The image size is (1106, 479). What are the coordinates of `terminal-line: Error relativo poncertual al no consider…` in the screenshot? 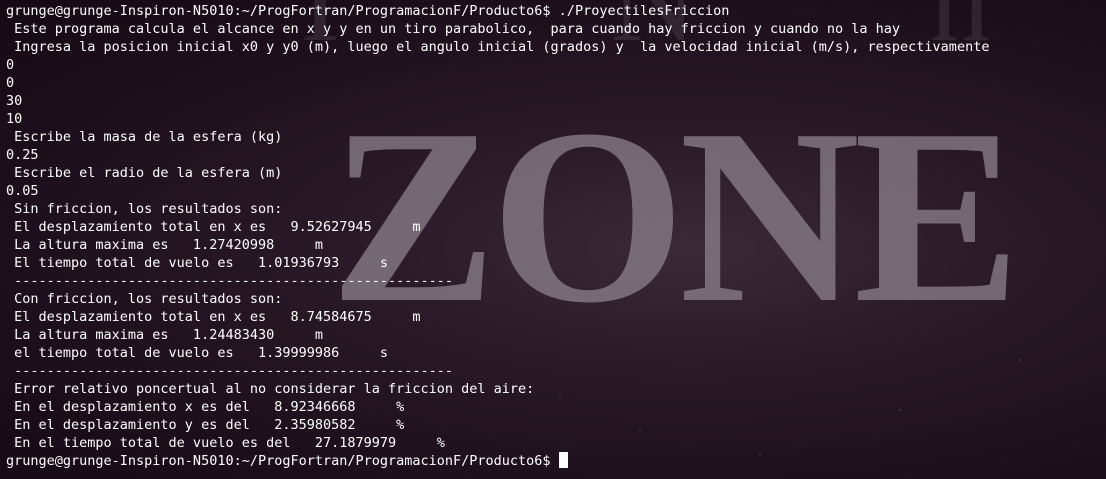 It's located at (270, 389).